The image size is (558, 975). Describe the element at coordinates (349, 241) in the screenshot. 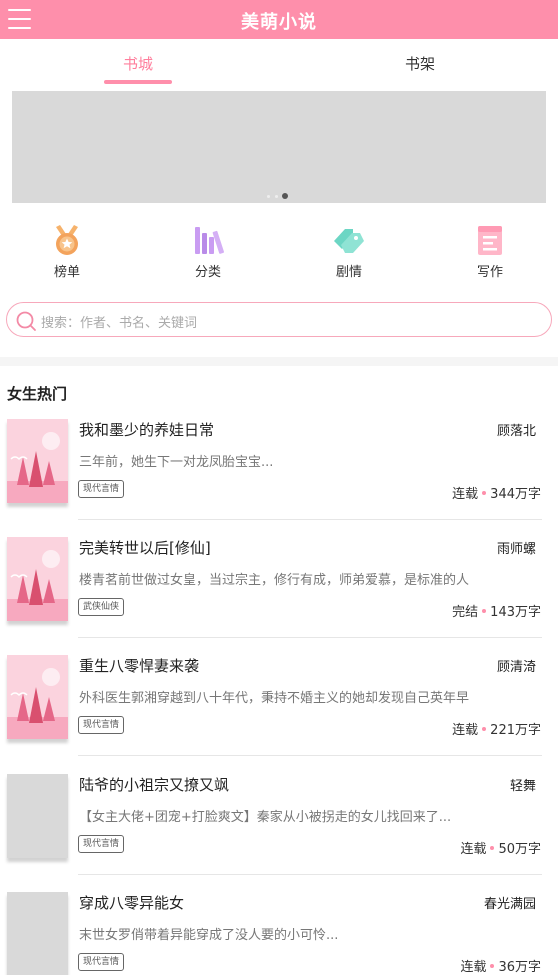

I see `tags-icon` at that location.